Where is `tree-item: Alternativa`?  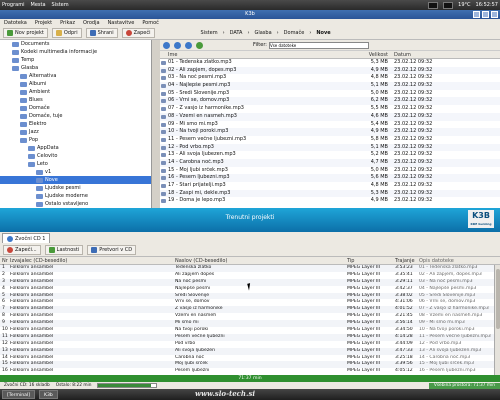 tree-item: Alternativa is located at coordinates (75, 76).